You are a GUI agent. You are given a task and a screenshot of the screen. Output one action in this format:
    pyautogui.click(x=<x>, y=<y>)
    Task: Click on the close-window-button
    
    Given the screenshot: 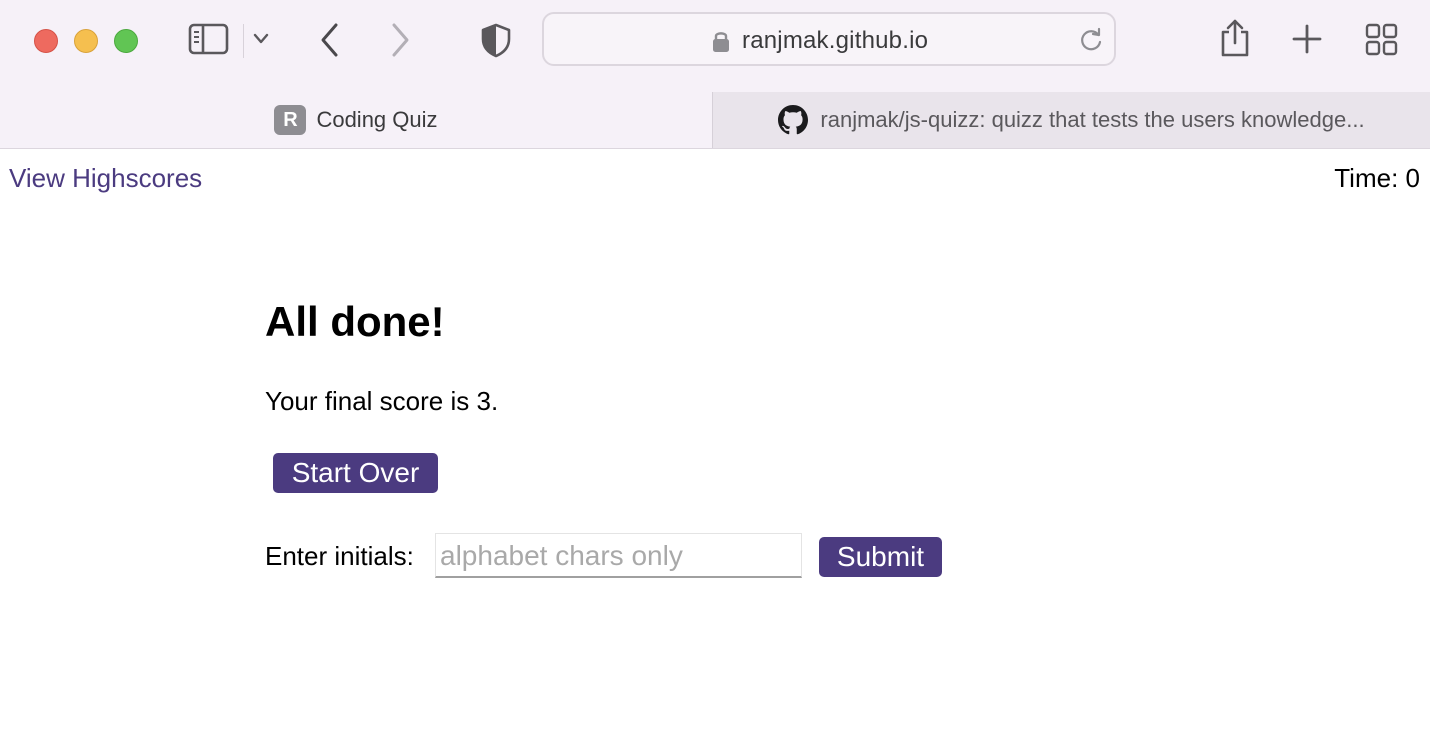 What is the action you would take?
    pyautogui.click(x=46, y=41)
    